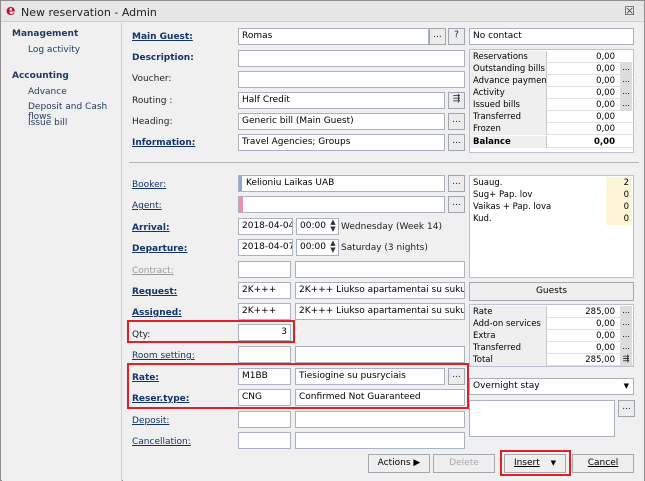 This screenshot has width=645, height=481. I want to click on request-label: Request:, so click(155, 292).